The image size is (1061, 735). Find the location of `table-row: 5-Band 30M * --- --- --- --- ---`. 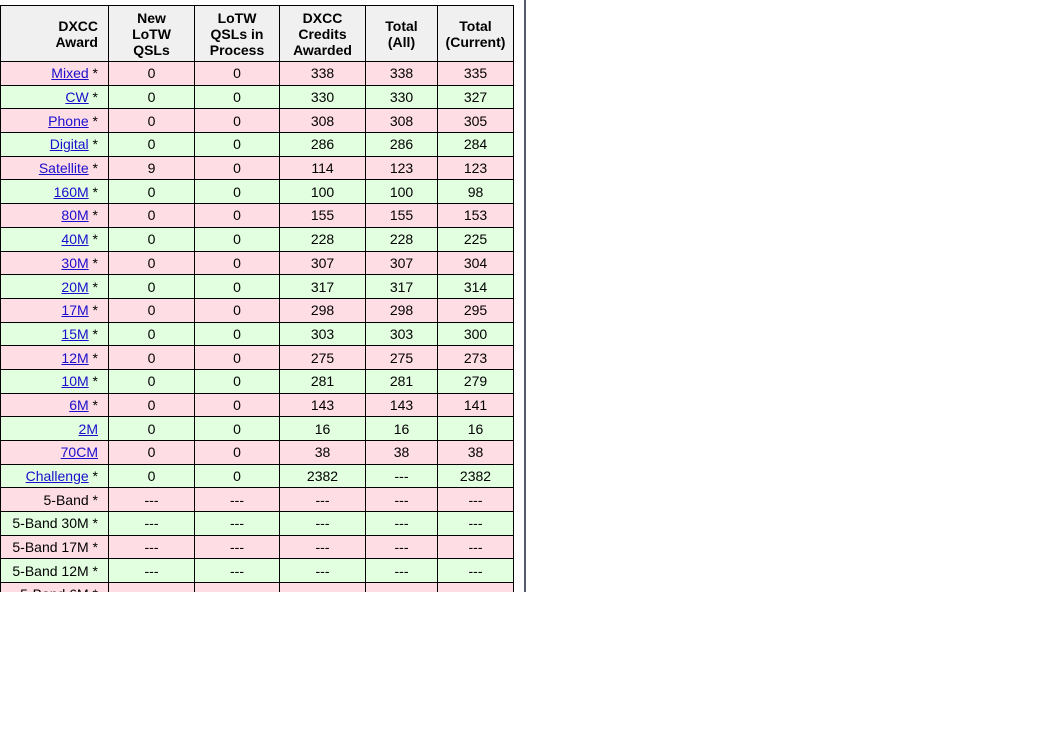

table-row: 5-Band 30M * --- --- --- --- --- is located at coordinates (257, 523).